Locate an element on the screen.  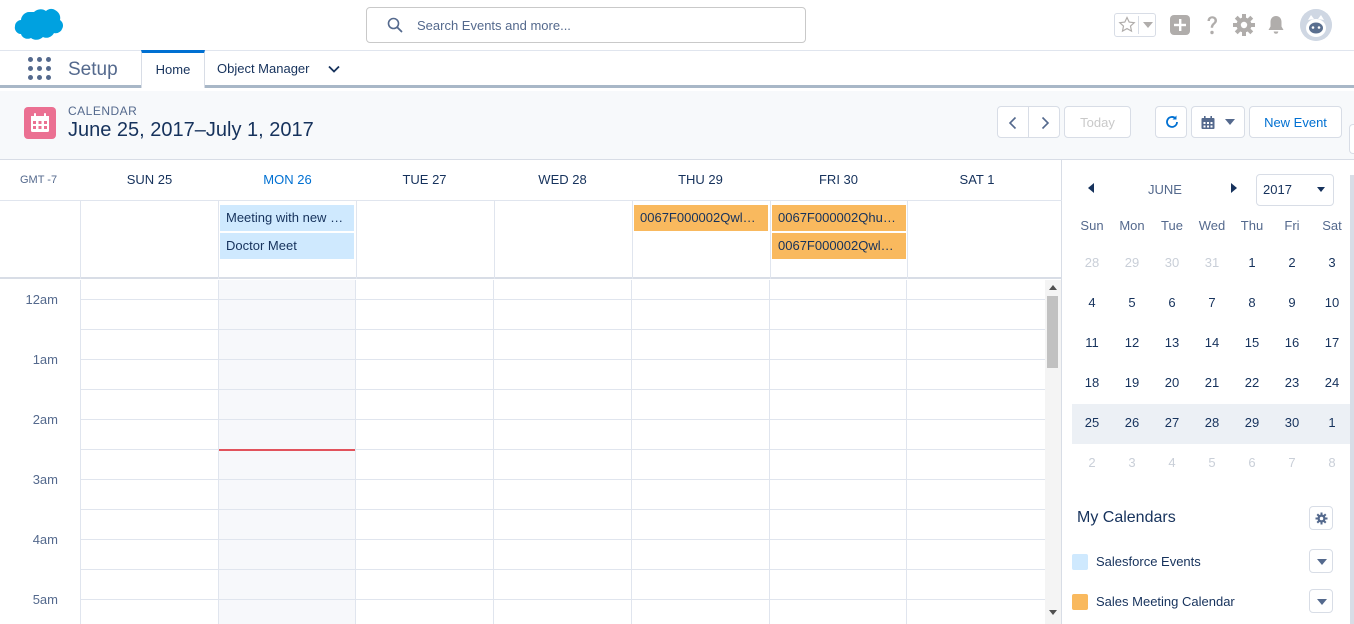
calendar-list-item: Sales Meeting Calendar is located at coordinates (1203, 600).